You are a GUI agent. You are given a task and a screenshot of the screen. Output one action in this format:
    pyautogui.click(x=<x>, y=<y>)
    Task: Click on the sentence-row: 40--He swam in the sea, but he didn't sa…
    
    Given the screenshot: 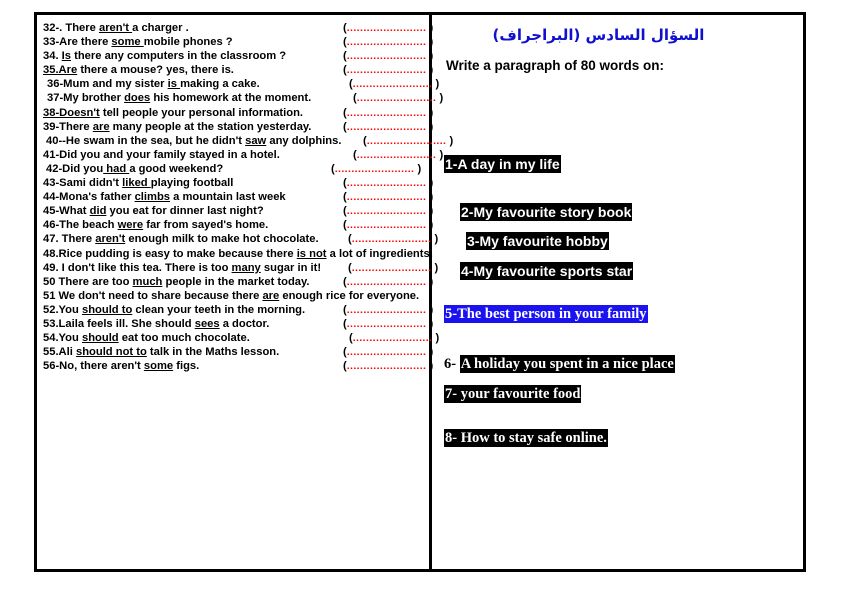 What is the action you would take?
    pyautogui.click(x=248, y=141)
    